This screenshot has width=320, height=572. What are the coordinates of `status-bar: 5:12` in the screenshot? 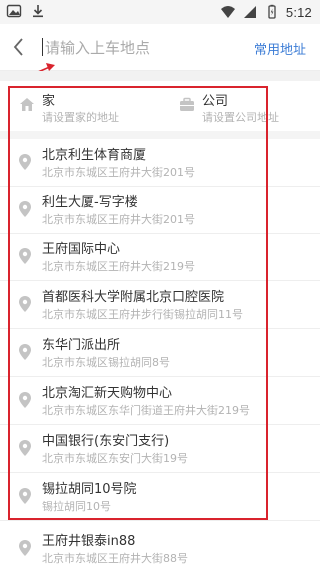 It's located at (160, 12).